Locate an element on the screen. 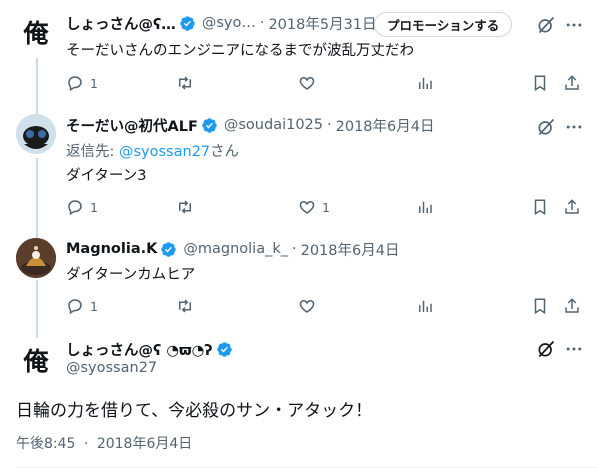  handle: @syossan27 is located at coordinates (111, 368).